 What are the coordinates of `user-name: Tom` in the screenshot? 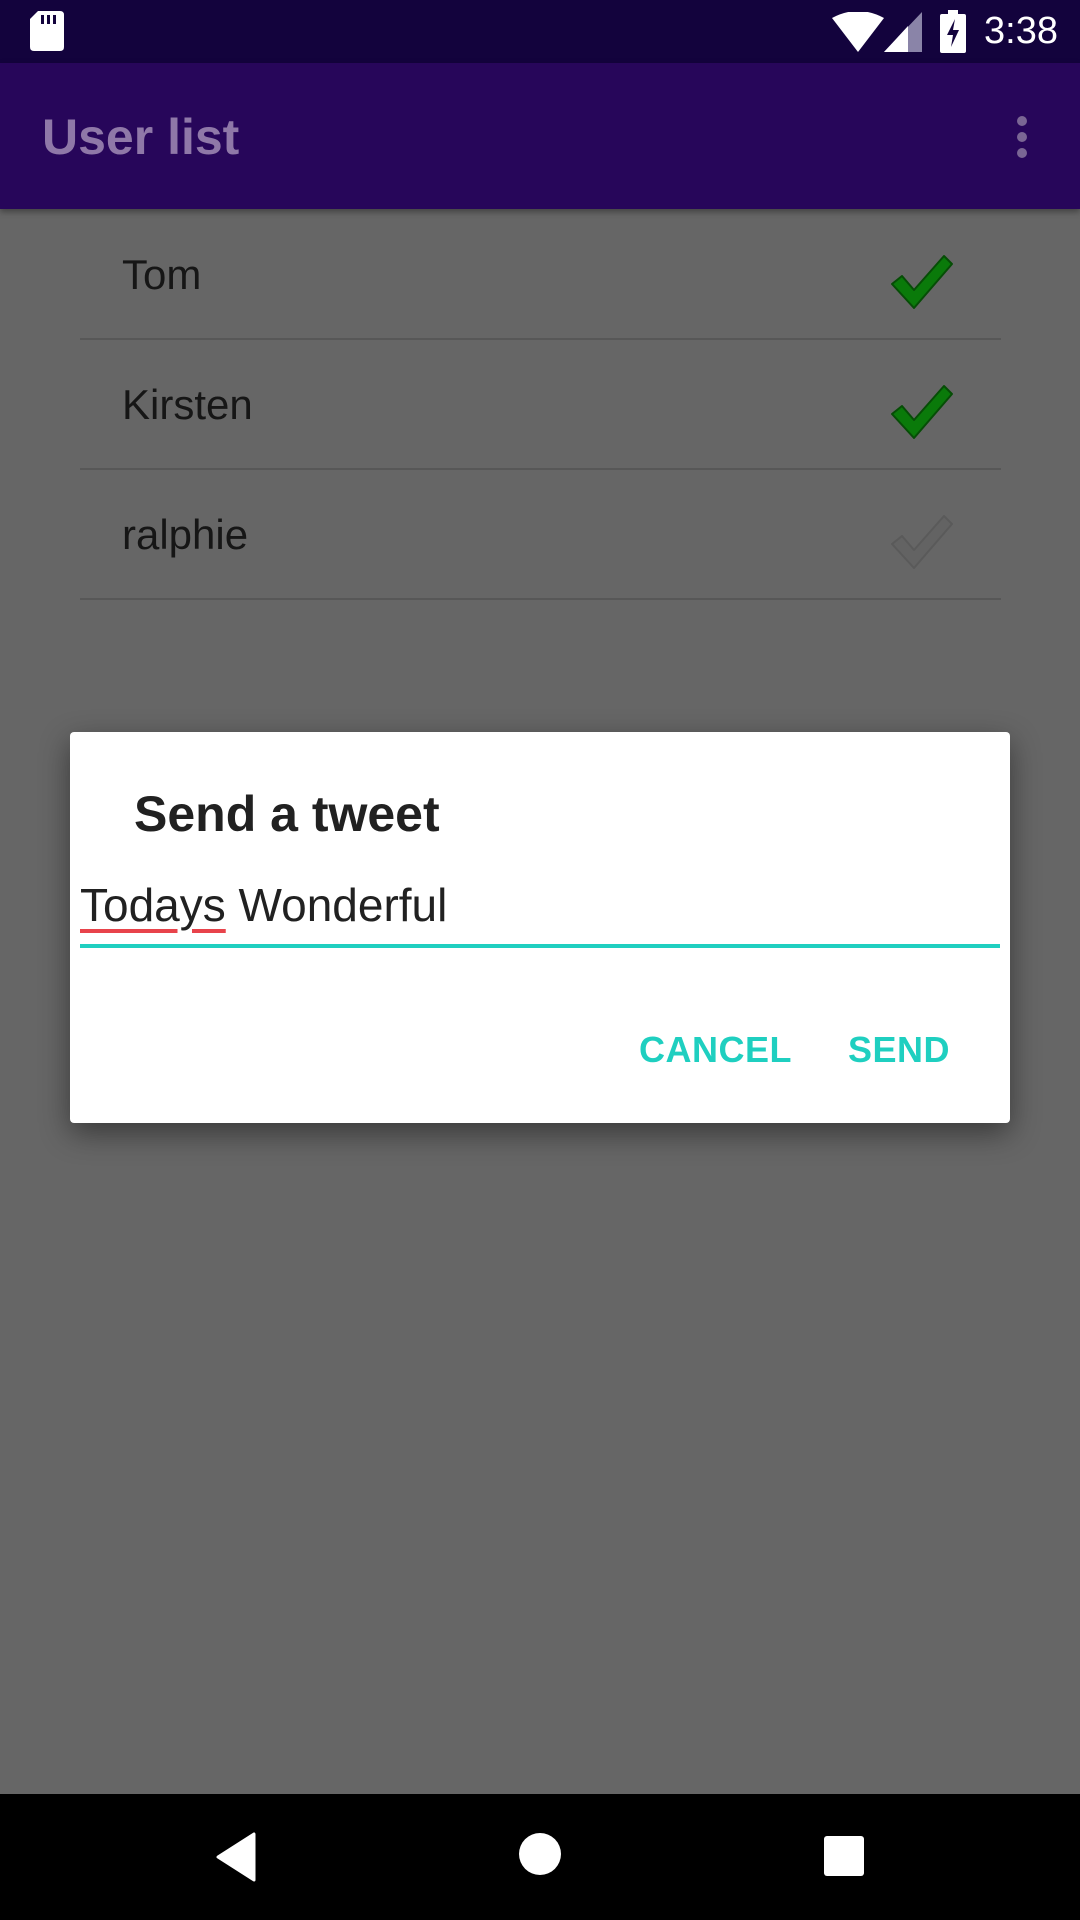 It's located at (162, 274).